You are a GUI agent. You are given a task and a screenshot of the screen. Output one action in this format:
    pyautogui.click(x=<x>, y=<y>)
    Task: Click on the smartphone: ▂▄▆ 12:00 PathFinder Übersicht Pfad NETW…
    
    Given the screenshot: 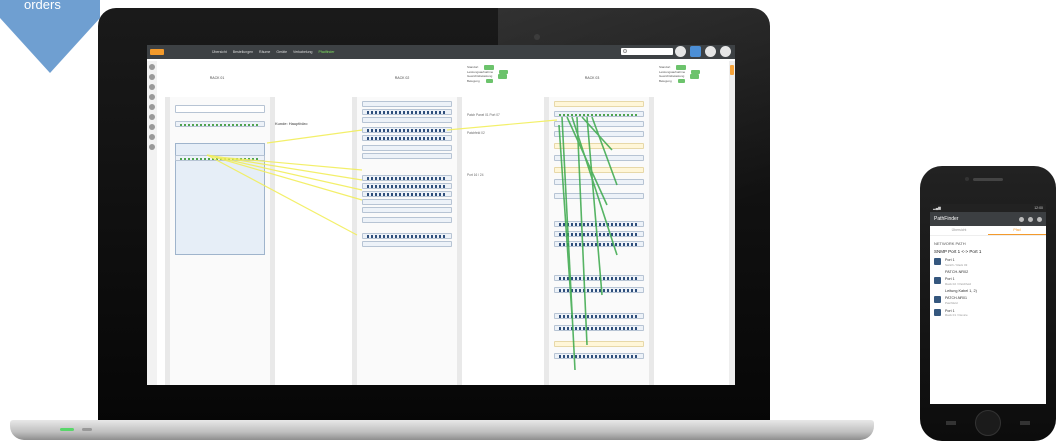 What is the action you would take?
    pyautogui.click(x=988, y=303)
    